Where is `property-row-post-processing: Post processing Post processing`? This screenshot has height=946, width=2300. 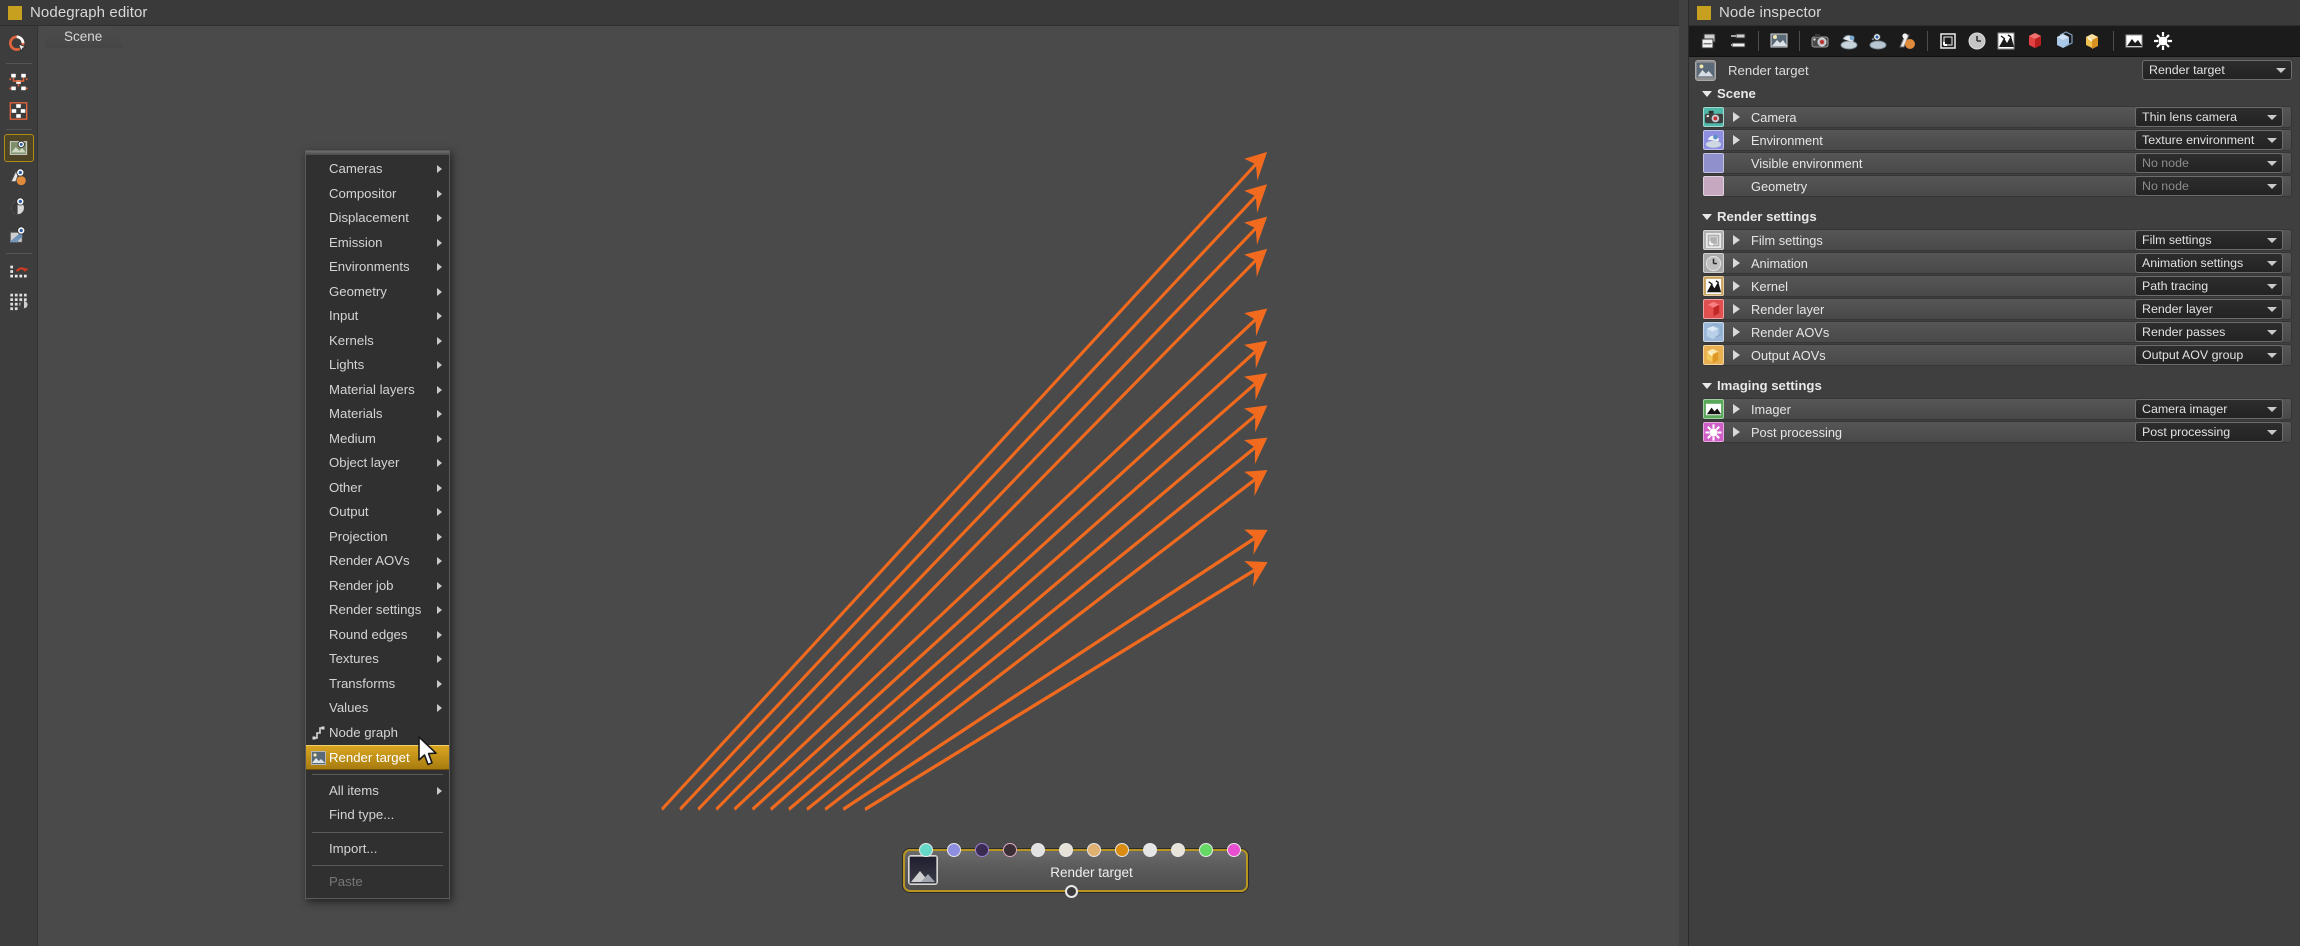 property-row-post-processing: Post processing Post processing is located at coordinates (1997, 432).